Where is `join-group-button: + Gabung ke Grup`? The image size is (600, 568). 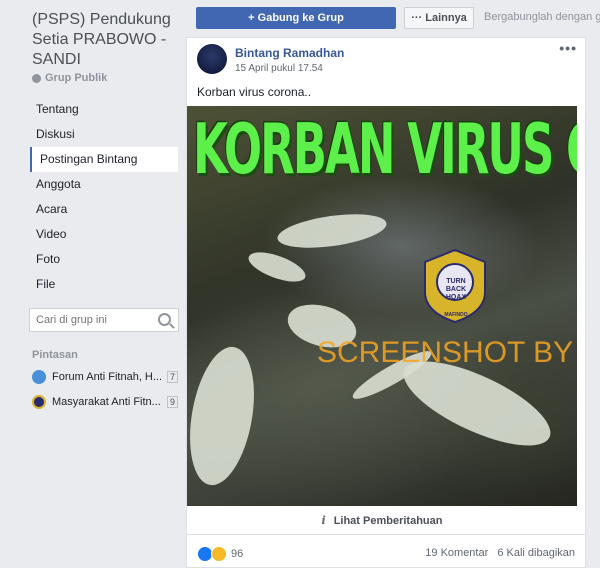 join-group-button: + Gabung ke Grup is located at coordinates (296, 18).